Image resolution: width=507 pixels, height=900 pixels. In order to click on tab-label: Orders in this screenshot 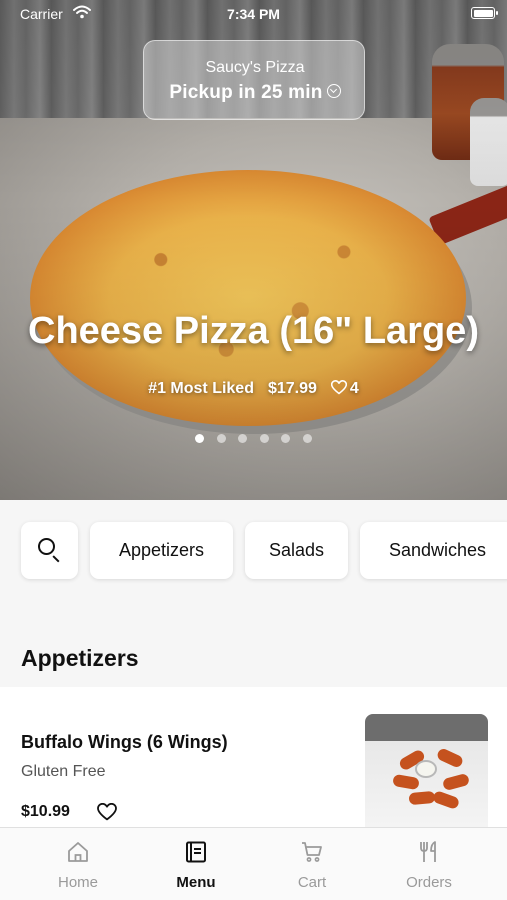, I will do `click(429, 882)`.